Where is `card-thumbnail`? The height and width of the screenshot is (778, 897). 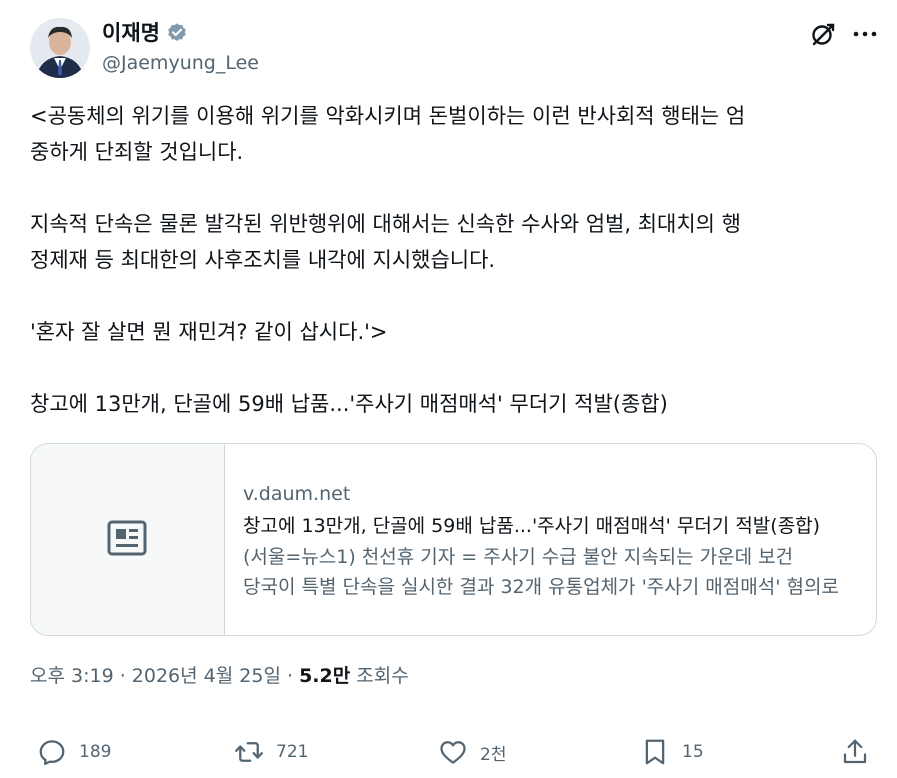 card-thumbnail is located at coordinates (128, 539).